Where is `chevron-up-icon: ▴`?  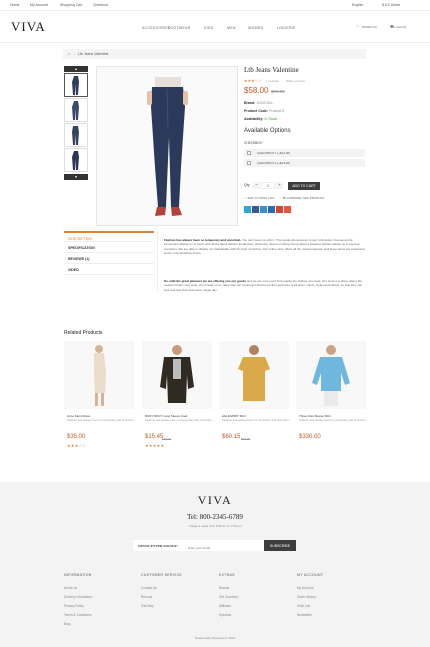 chevron-up-icon: ▴ is located at coordinates (76, 69).